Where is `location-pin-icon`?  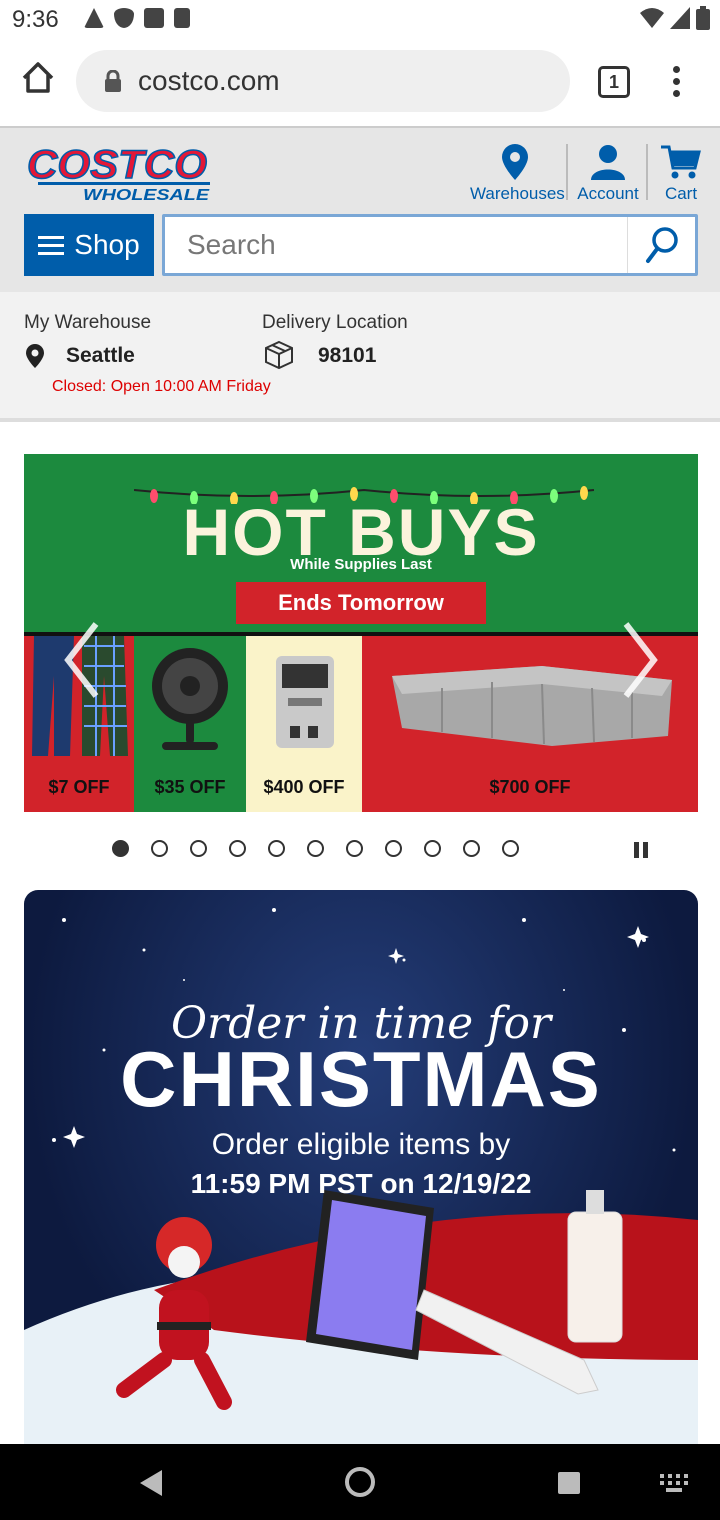 location-pin-icon is located at coordinates (35, 356).